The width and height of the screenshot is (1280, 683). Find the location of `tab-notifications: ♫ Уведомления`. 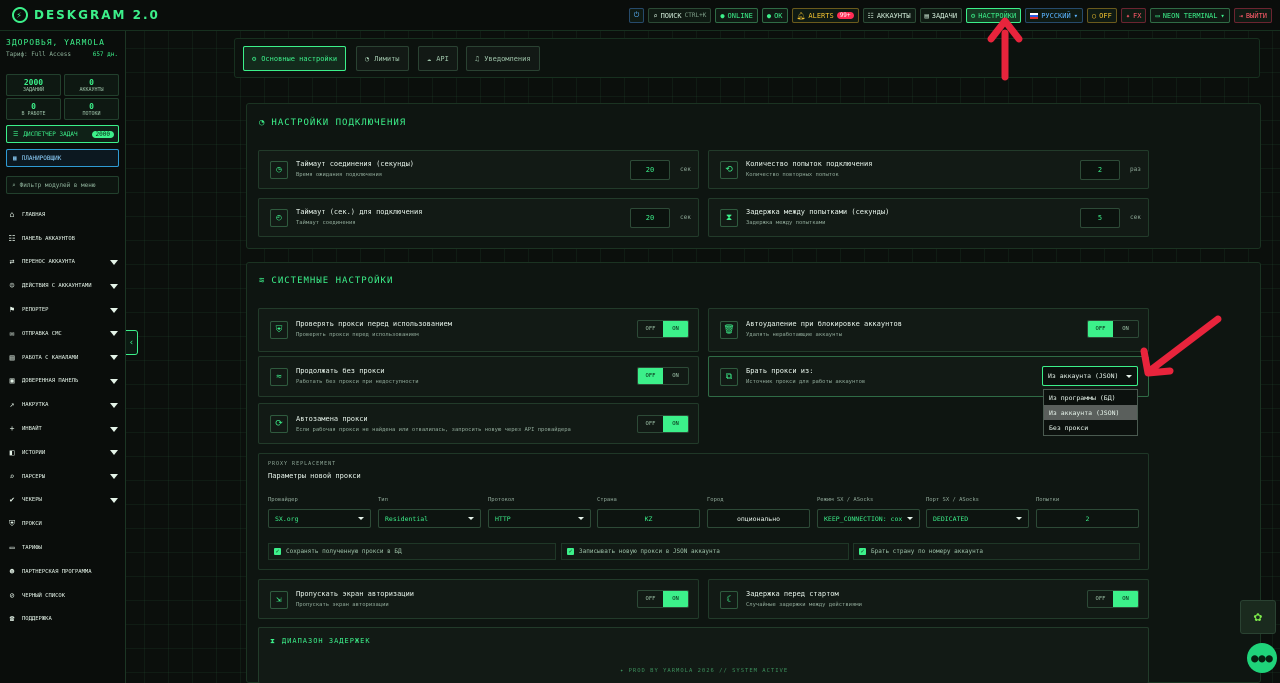

tab-notifications: ♫ Уведомления is located at coordinates (503, 58).